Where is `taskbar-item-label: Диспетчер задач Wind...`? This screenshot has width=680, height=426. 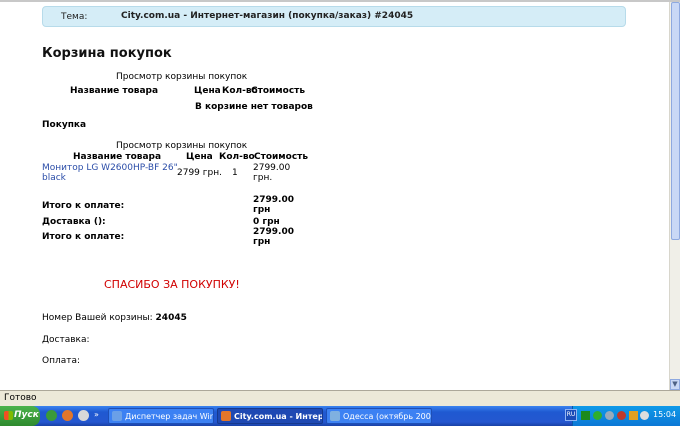 taskbar-item-label: Диспетчер задач Wind... is located at coordinates (169, 416).